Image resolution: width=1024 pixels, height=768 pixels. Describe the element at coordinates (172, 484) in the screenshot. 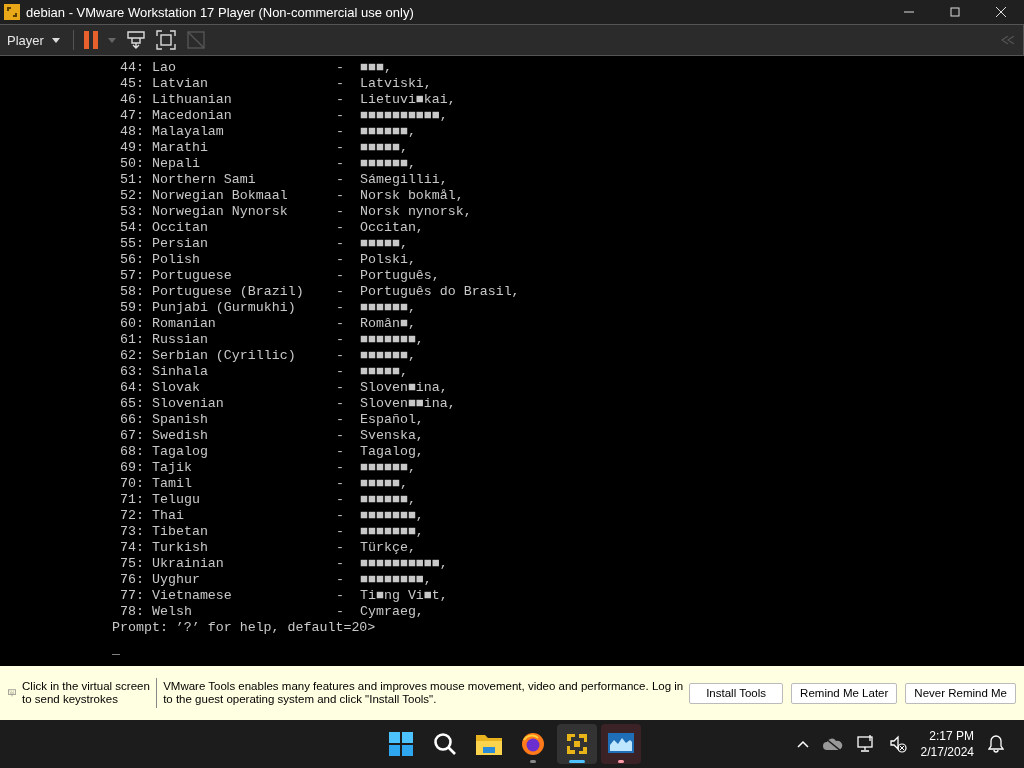

I see `language-name: Tamil` at that location.